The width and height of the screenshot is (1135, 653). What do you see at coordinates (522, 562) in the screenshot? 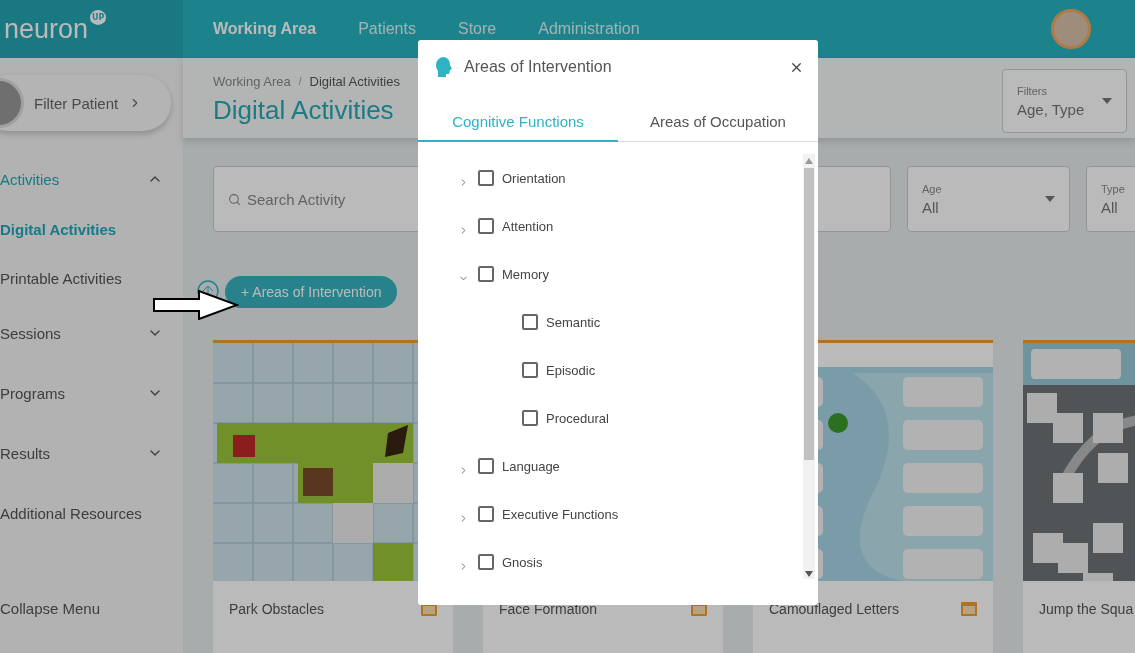
I see `tree-item-label: Gnosis` at bounding box center [522, 562].